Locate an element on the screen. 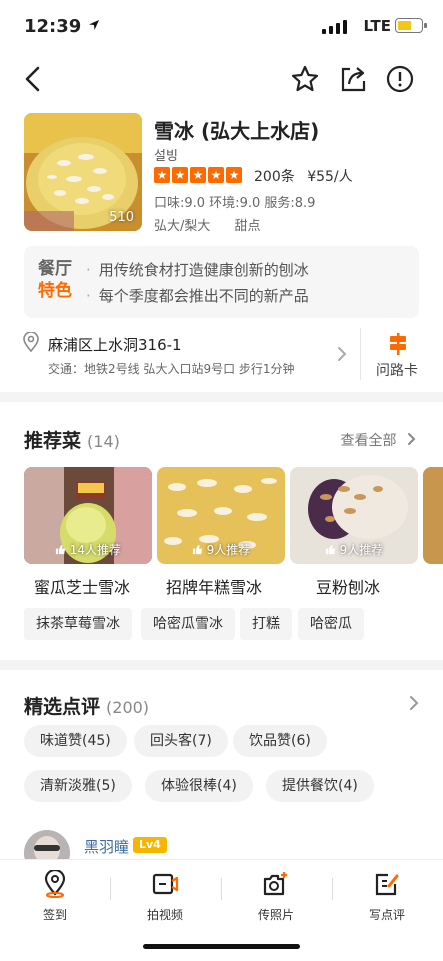  see-all-button: 查看全部 is located at coordinates (379, 440).